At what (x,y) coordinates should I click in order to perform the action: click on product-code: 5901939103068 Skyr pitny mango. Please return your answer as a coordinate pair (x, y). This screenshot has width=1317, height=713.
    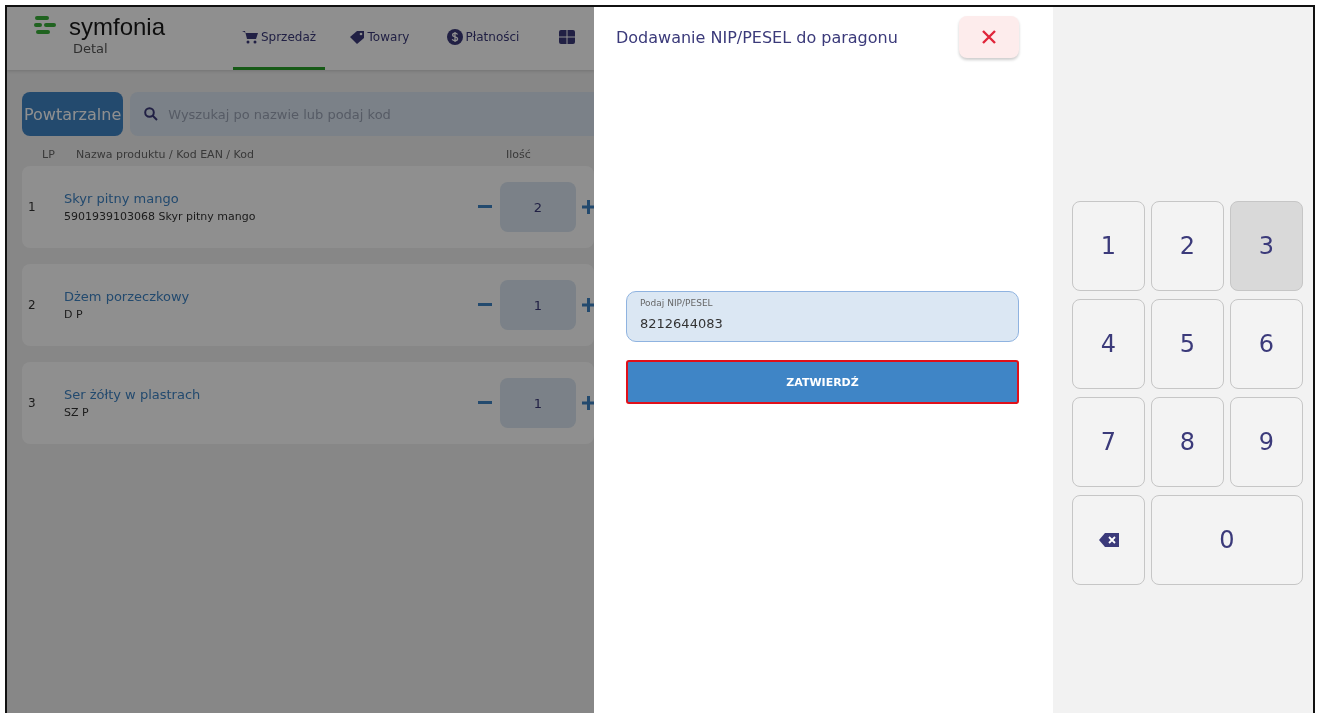
    Looking at the image, I should click on (160, 216).